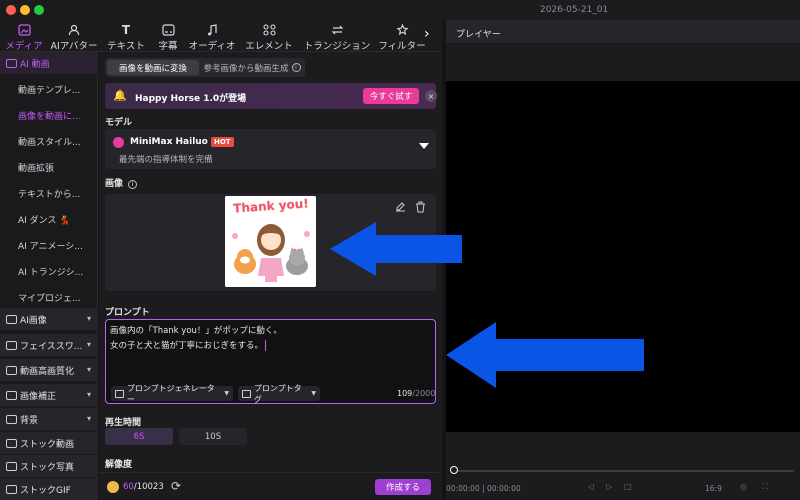 The height and width of the screenshot is (500, 800). Describe the element at coordinates (270, 241) in the screenshot. I see `uploaded-image-thumbnail: Thank you!` at that location.